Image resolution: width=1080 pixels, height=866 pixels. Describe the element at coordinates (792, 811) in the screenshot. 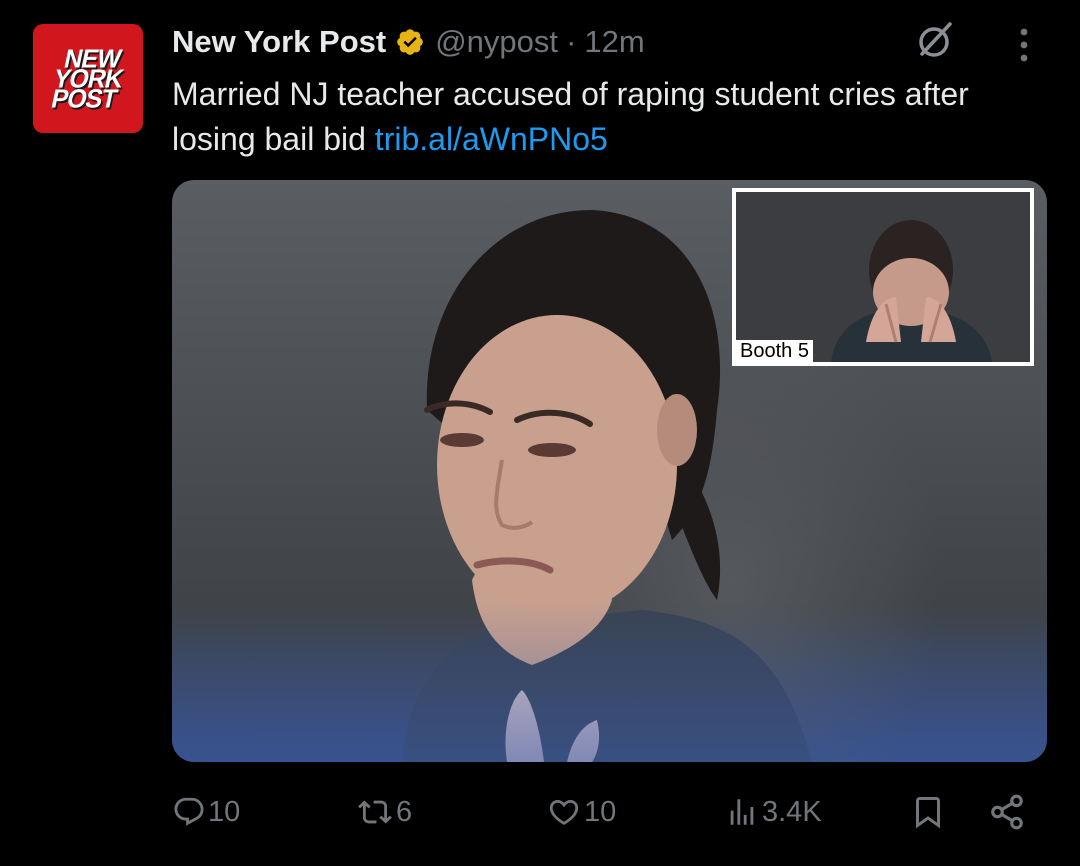

I see `view-count: 3.4K` at that location.